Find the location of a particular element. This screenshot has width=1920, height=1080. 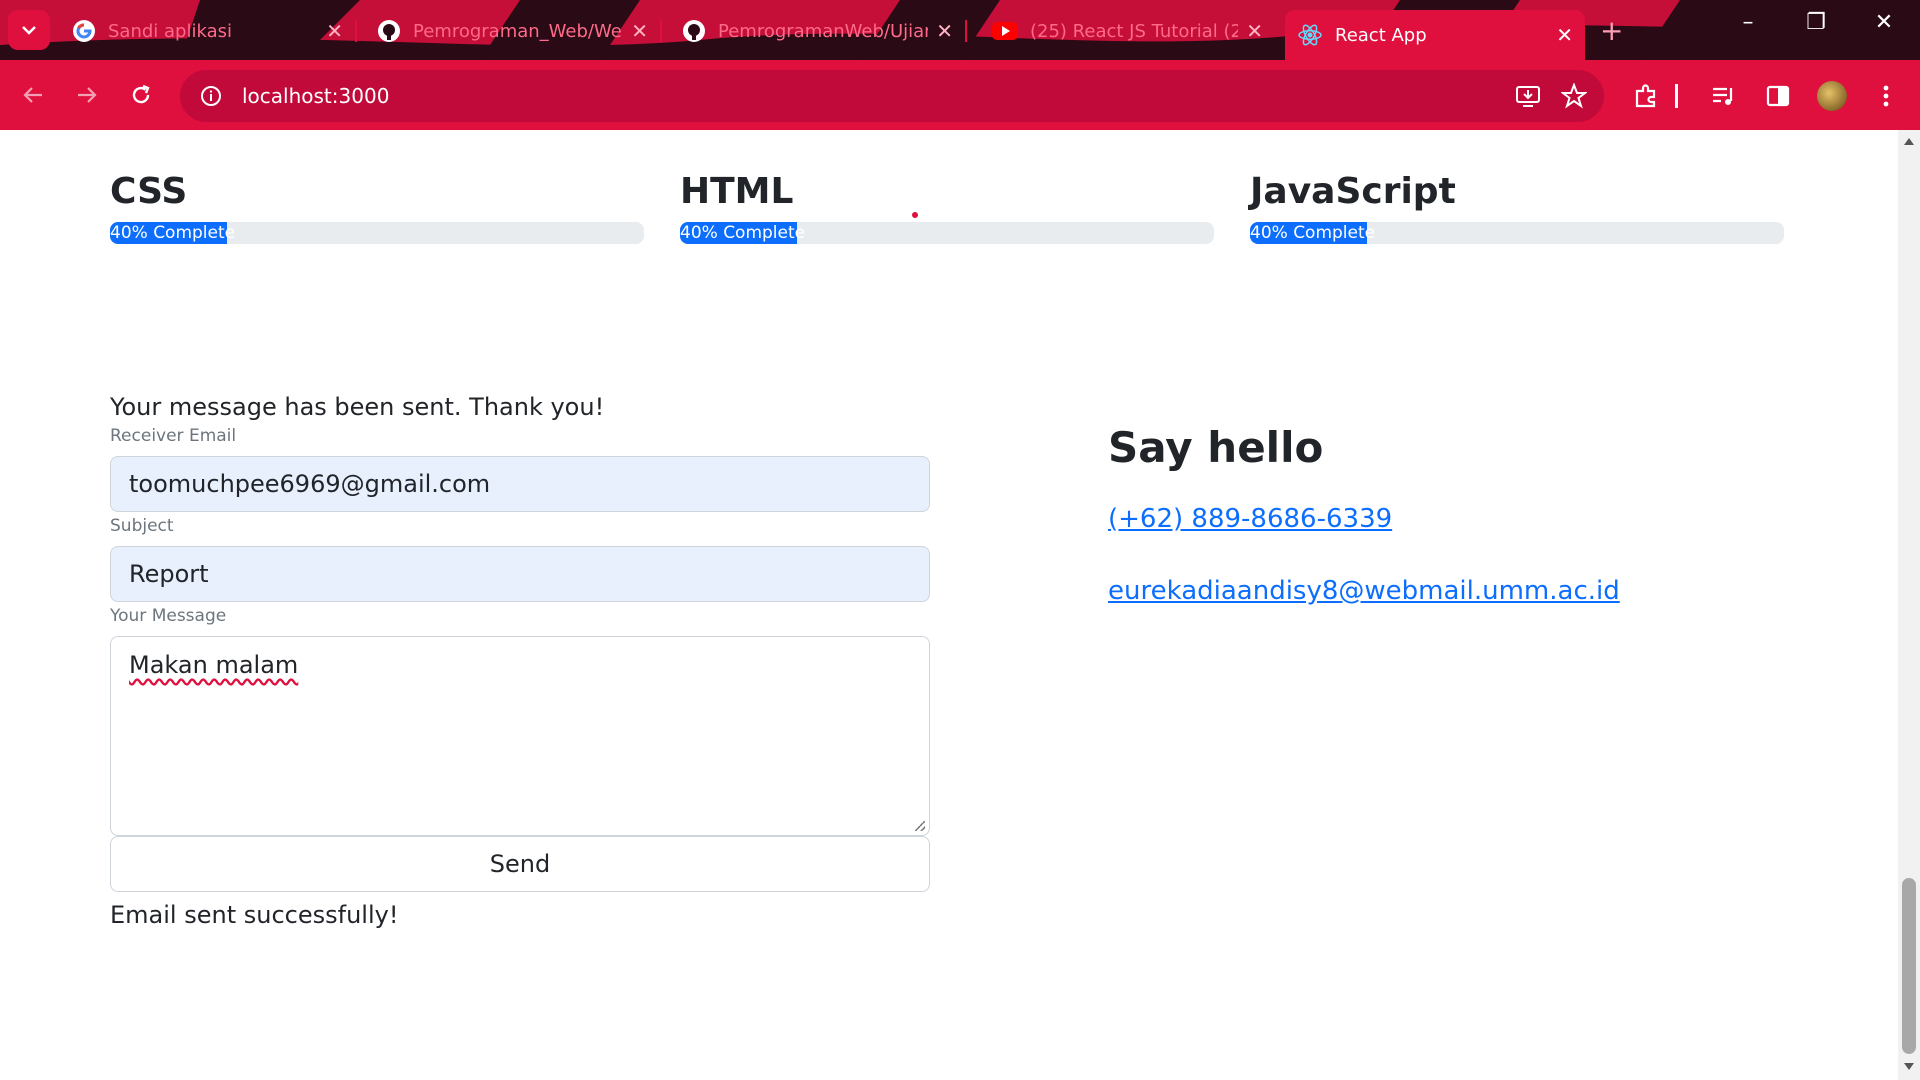

forward-button is located at coordinates (87, 95).